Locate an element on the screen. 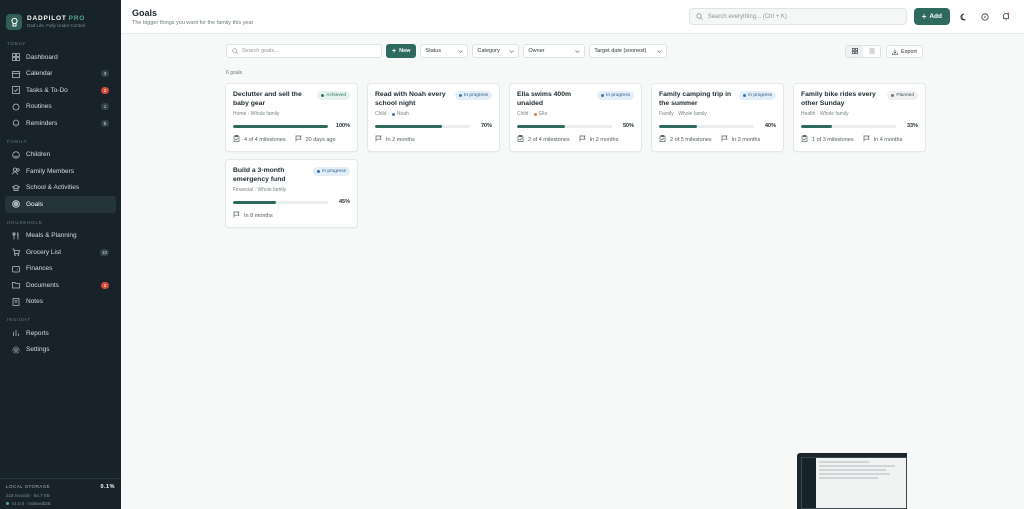 The height and width of the screenshot is (509, 1024). storage-detail: 218 records · 64.7 KB is located at coordinates (28, 495).